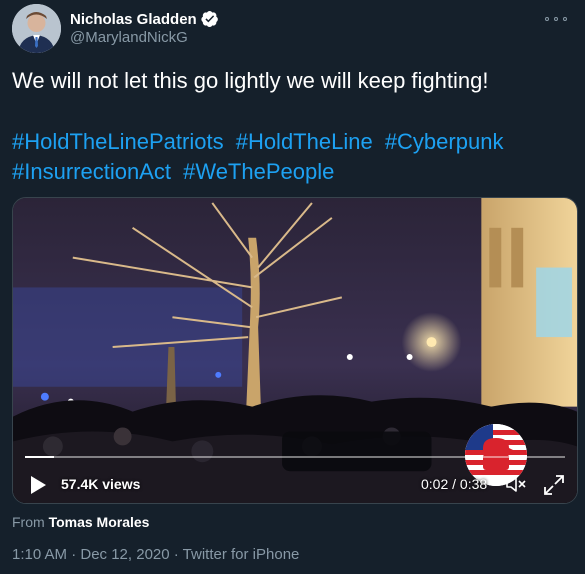 This screenshot has width=585, height=574. What do you see at coordinates (38, 485) in the screenshot?
I see `play-icon` at bounding box center [38, 485].